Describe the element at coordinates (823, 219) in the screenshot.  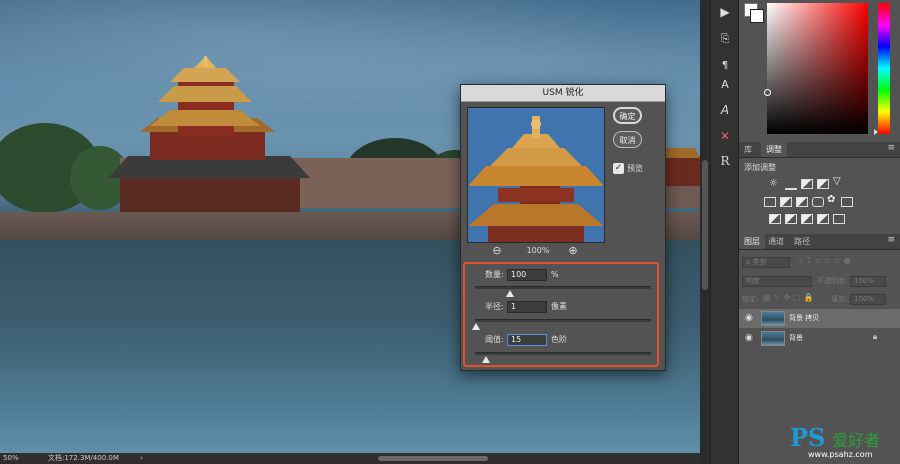
I see `gradient-map-icon` at that location.